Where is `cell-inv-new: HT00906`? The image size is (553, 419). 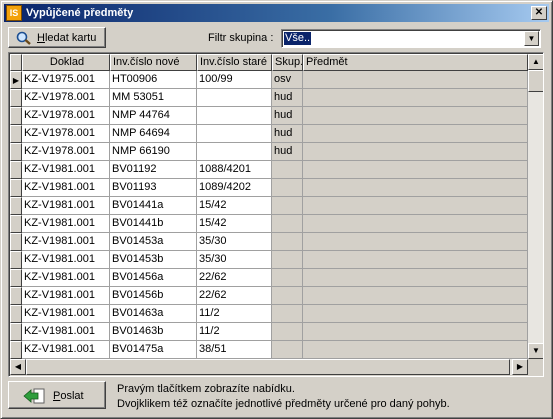 cell-inv-new: HT00906 is located at coordinates (153, 80).